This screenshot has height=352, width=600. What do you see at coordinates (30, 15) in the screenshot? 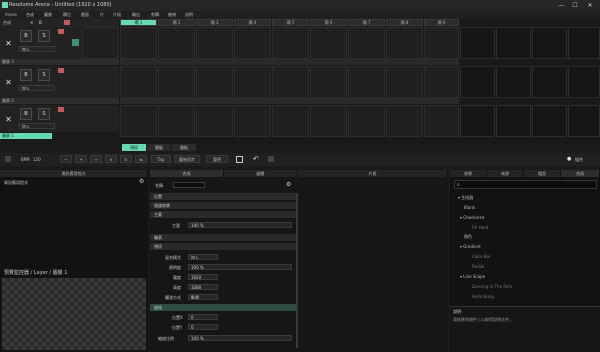
I see `menu-item-composition: 合成` at bounding box center [30, 15].